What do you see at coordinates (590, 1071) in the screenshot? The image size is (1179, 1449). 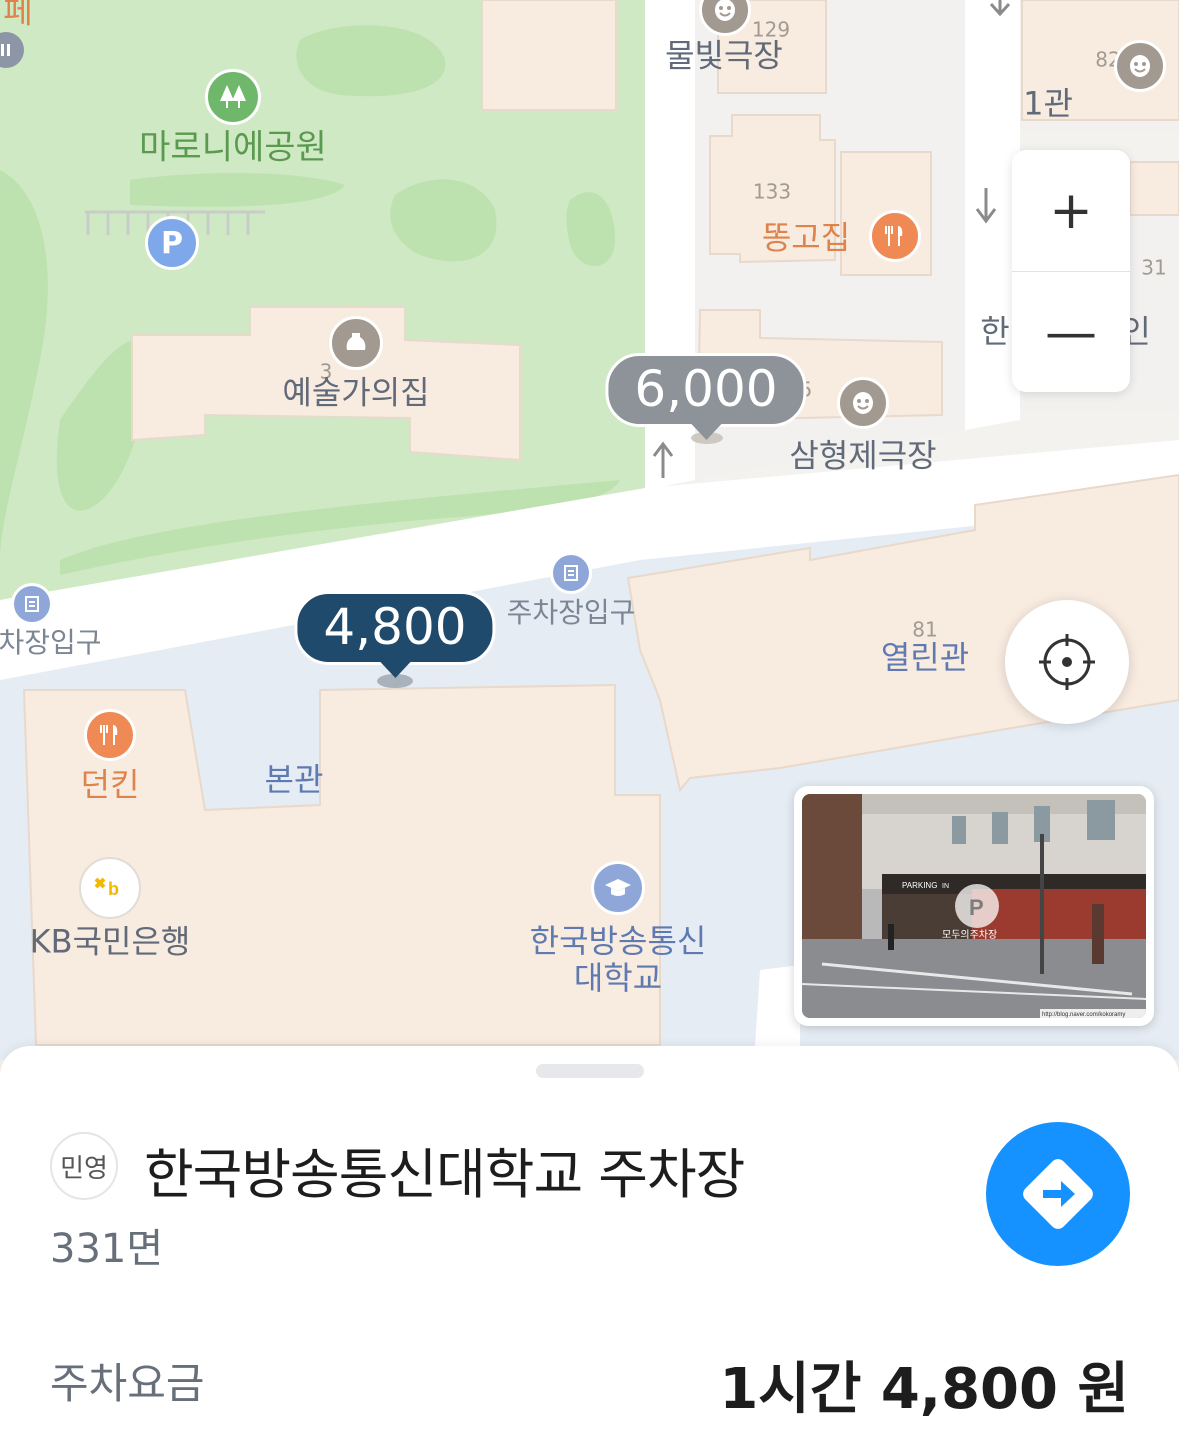 I see `sheet-drag-handle` at bounding box center [590, 1071].